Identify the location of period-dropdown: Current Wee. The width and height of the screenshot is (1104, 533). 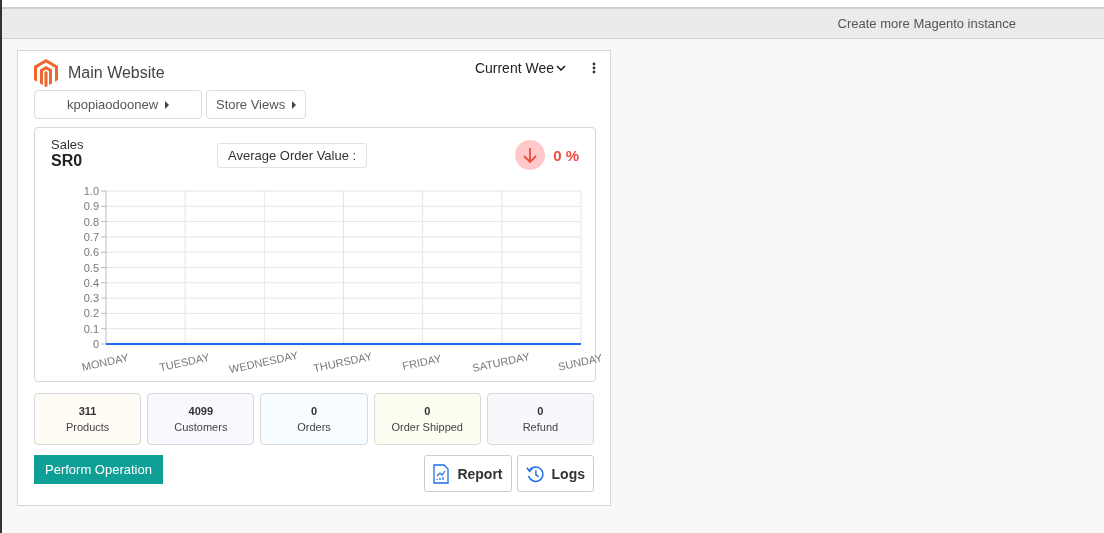
(520, 67).